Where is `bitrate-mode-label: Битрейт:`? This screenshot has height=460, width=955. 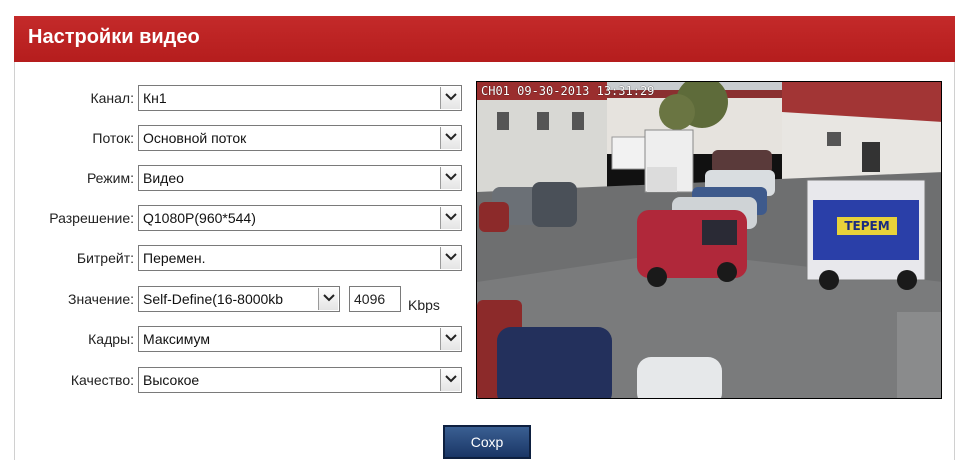
bitrate-mode-label: Битрейт: is located at coordinates (105, 258).